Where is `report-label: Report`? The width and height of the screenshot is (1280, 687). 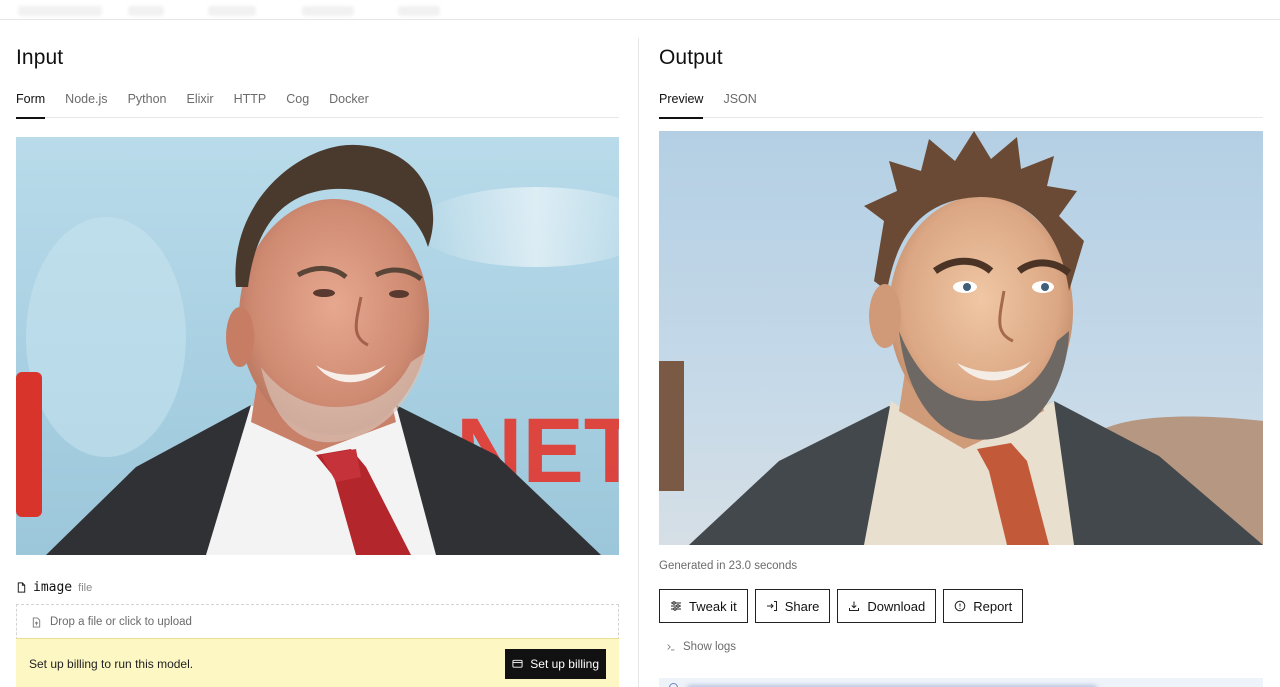
report-label: Report is located at coordinates (993, 606).